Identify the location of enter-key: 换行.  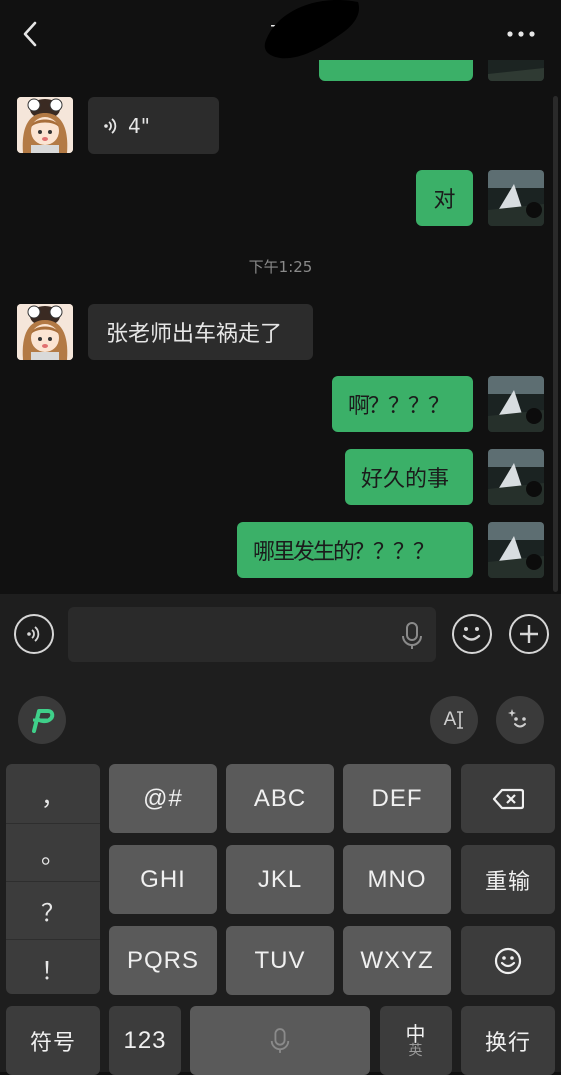
(508, 1040).